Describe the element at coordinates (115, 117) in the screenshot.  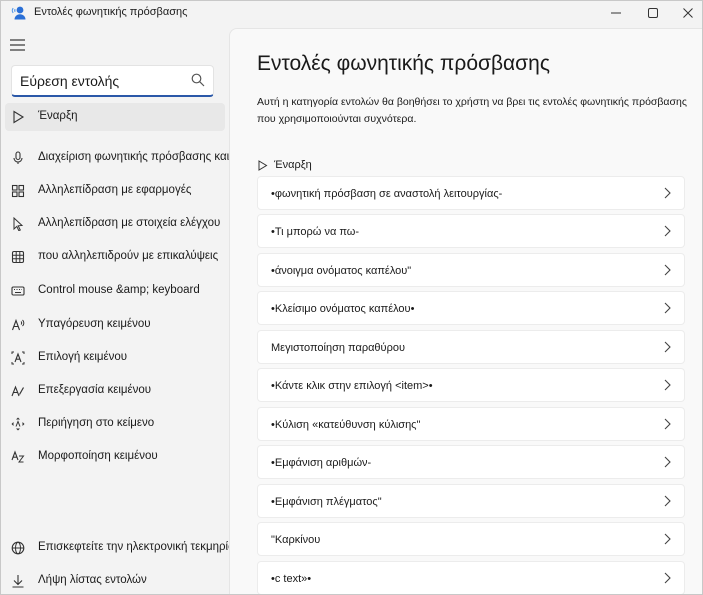
I see `sidebar-item-start: Έναρξη` at that location.